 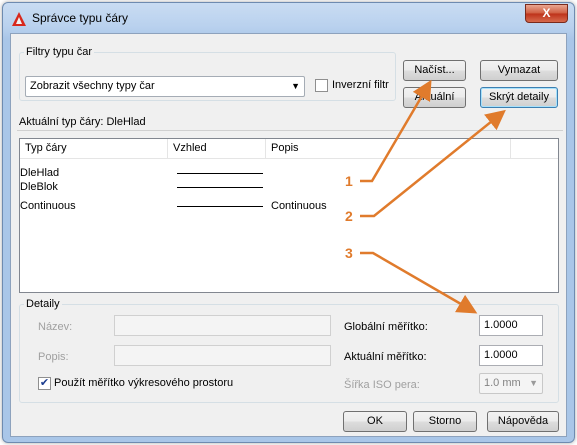 I want to click on invert-filter-label: Inverzní filtr, so click(x=360, y=85).